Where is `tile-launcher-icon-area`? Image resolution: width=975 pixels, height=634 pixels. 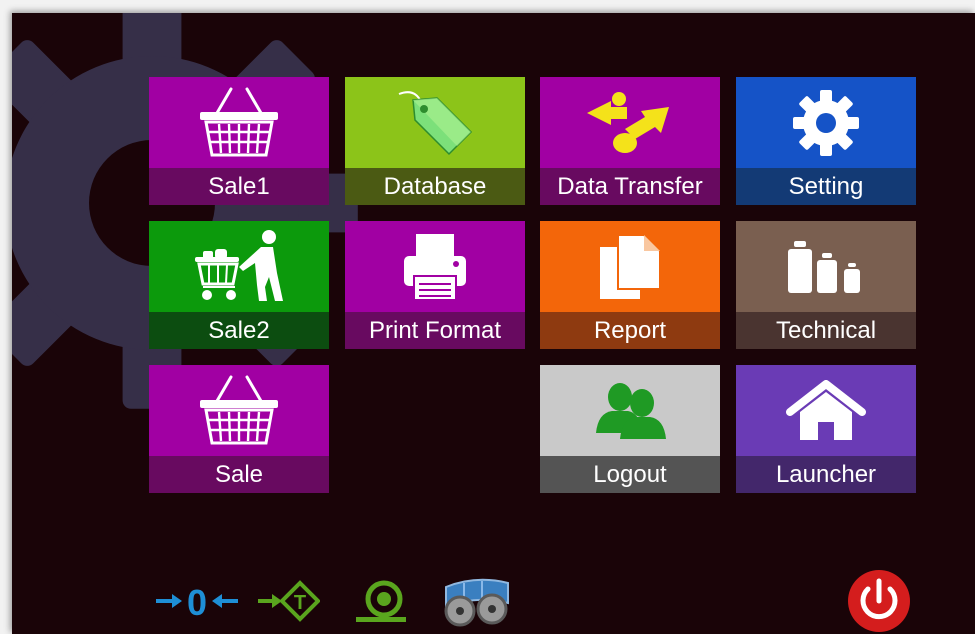 tile-launcher-icon-area is located at coordinates (826, 410).